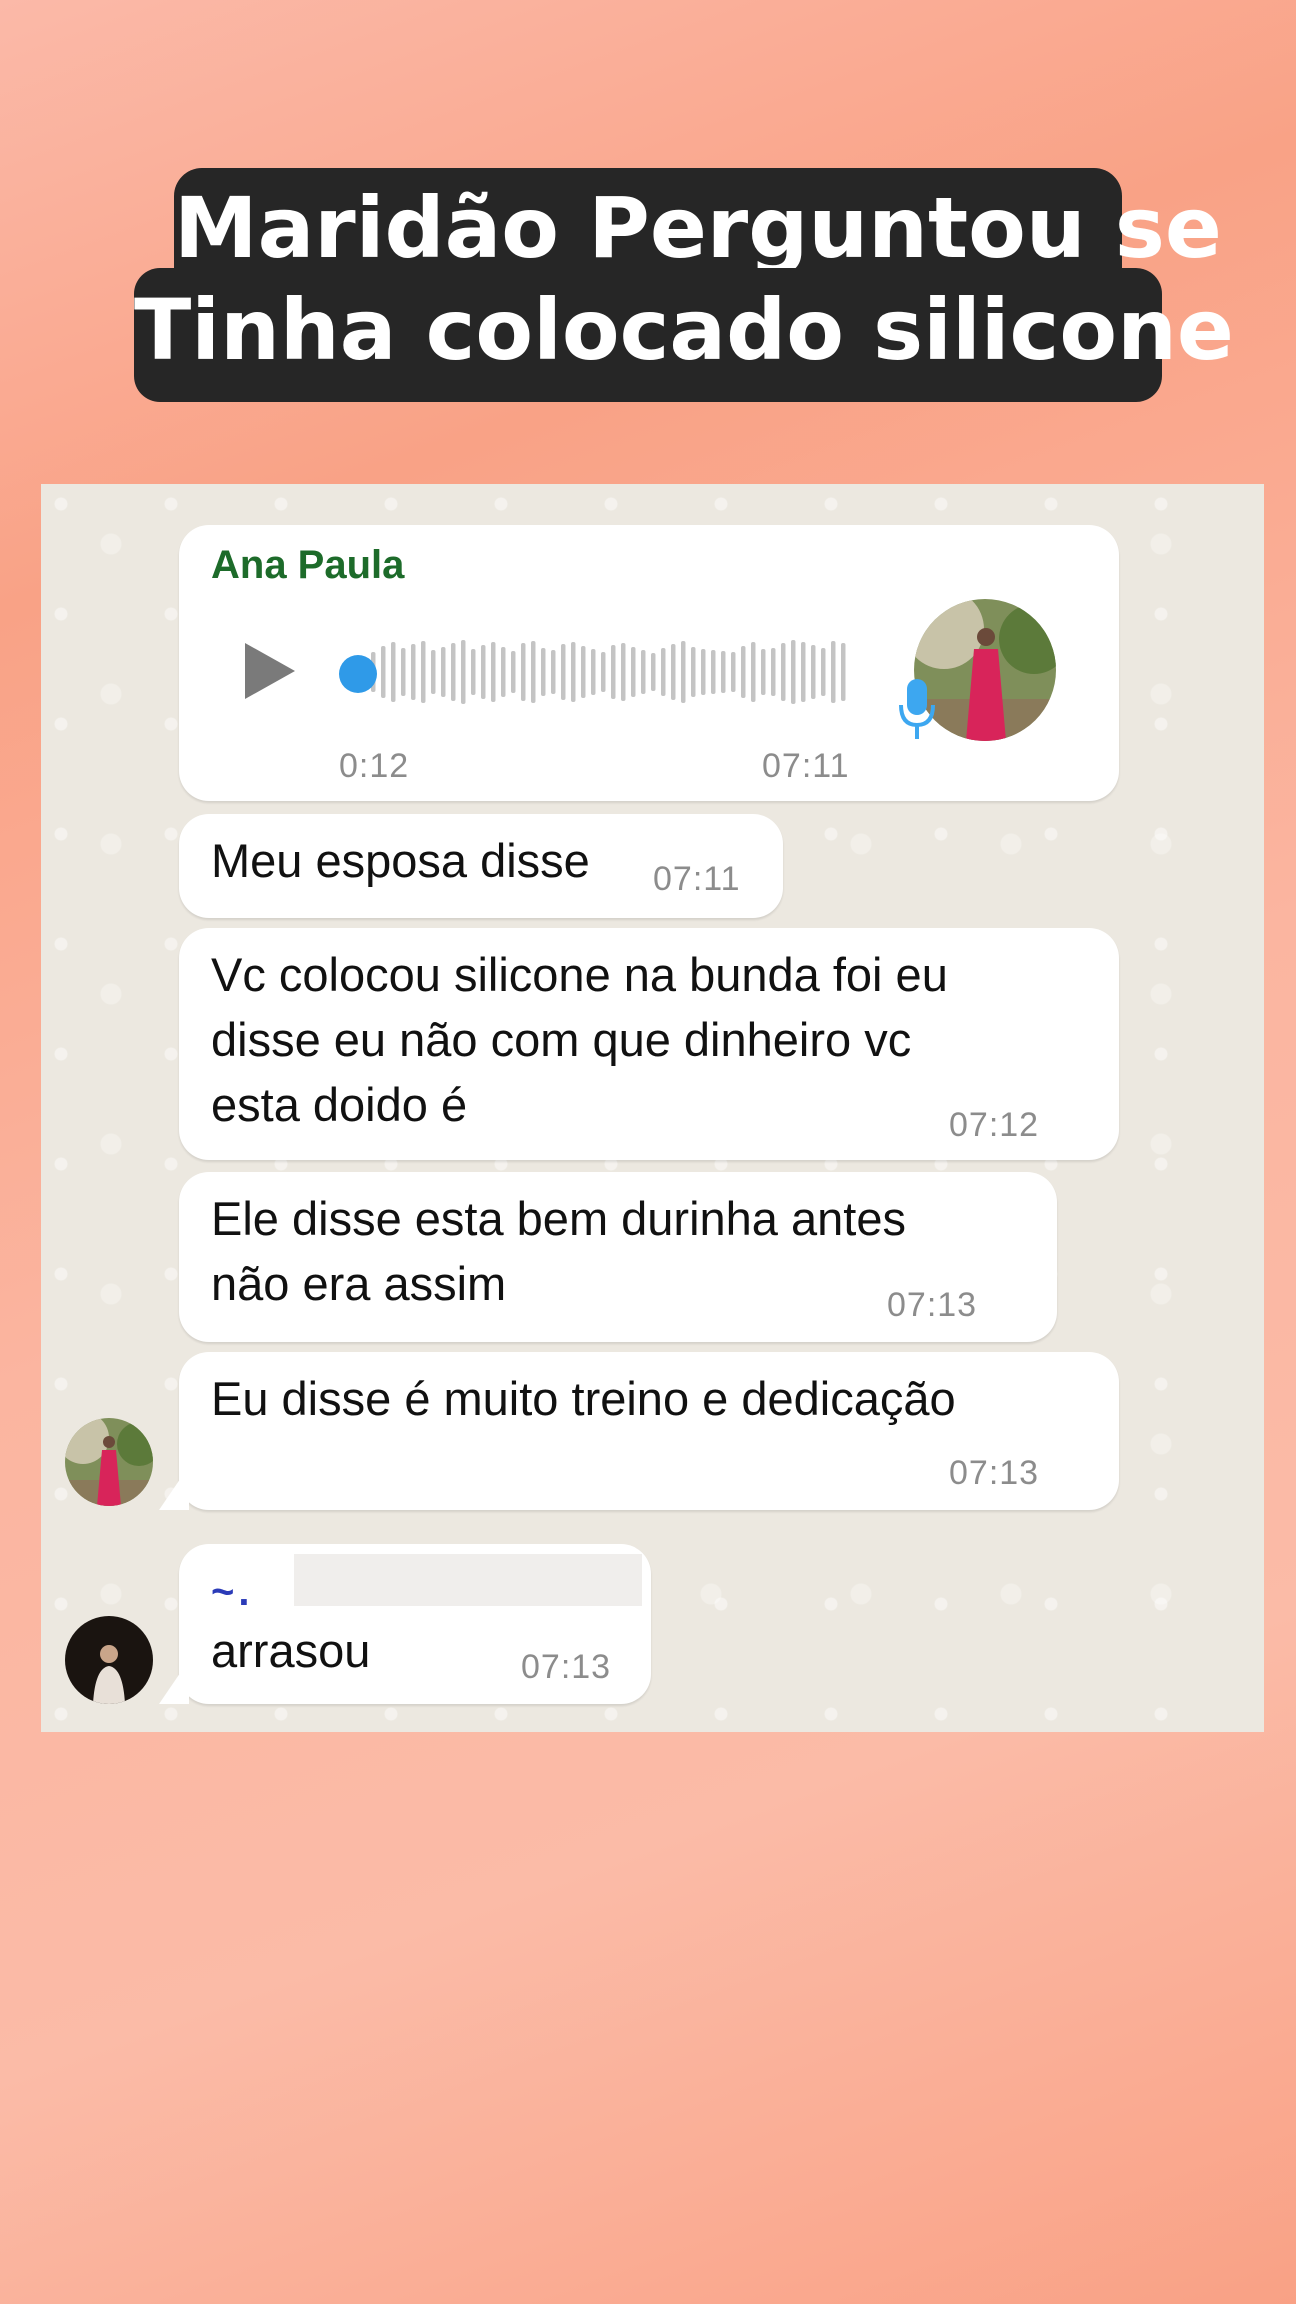  I want to click on message-line: Ele disse esta bem durinha antes, so click(558, 1218).